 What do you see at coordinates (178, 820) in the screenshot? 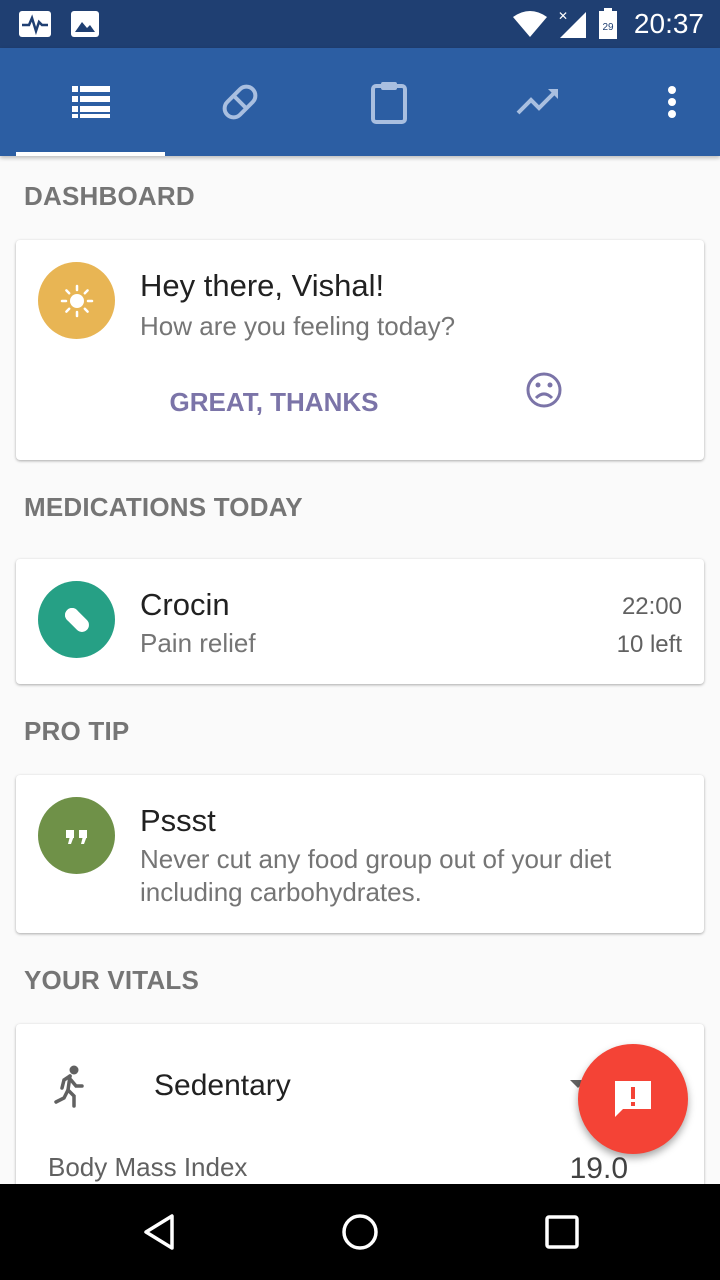
I see `pro-tip-title: Pssst` at bounding box center [178, 820].